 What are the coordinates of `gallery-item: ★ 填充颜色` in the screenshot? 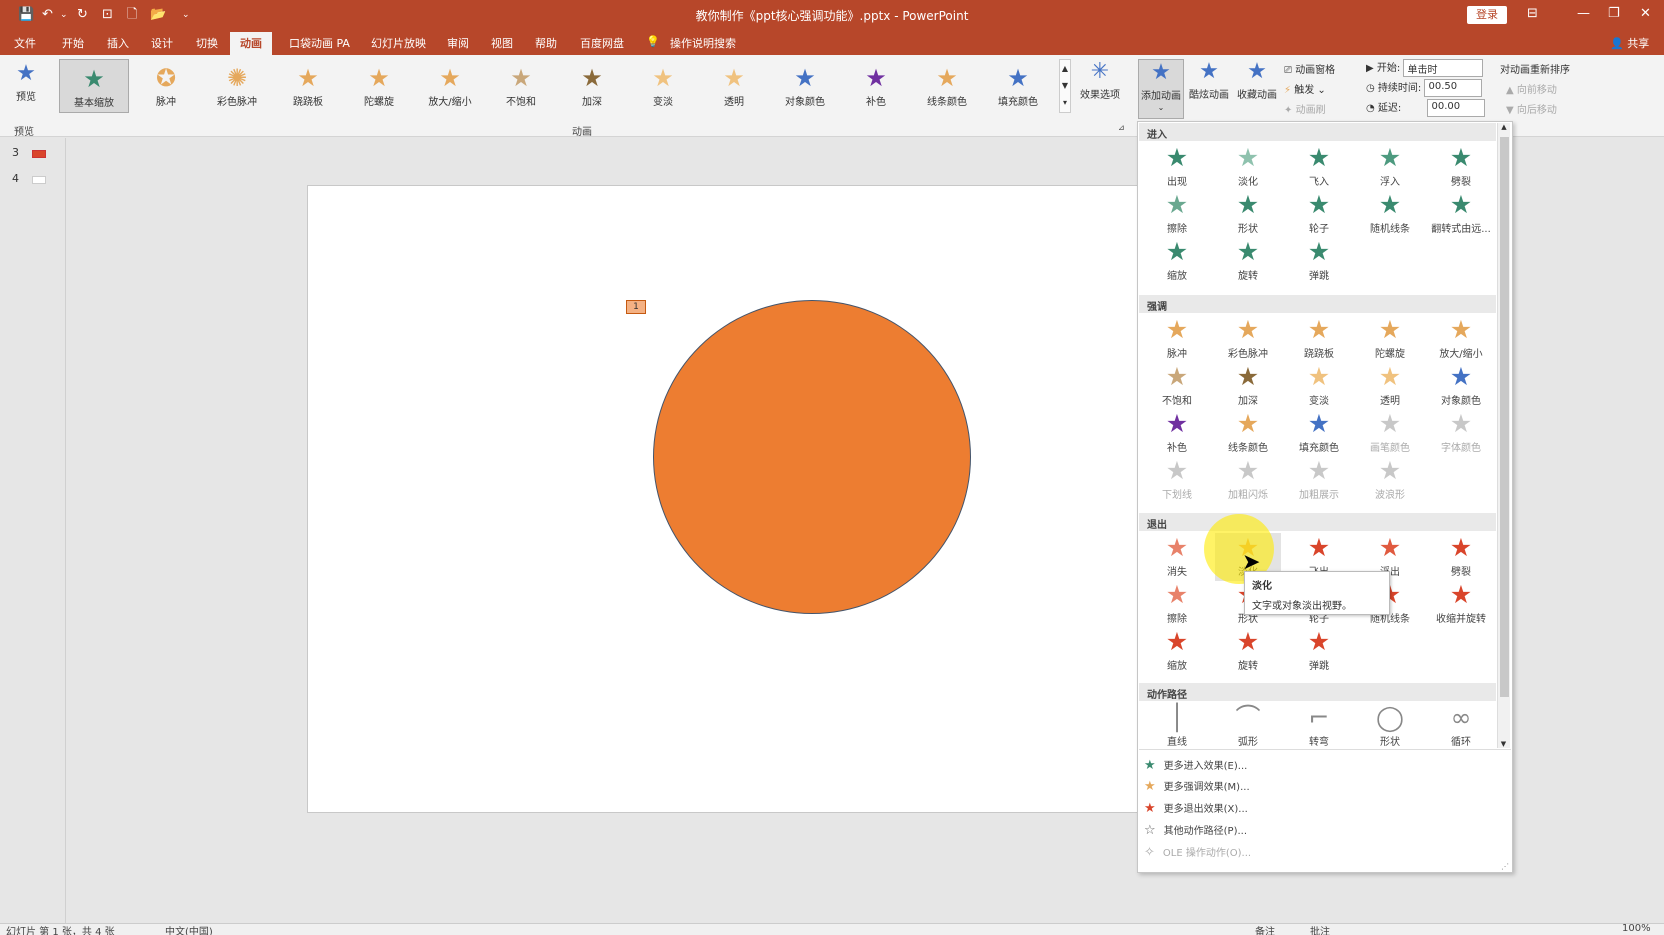 It's located at (1018, 86).